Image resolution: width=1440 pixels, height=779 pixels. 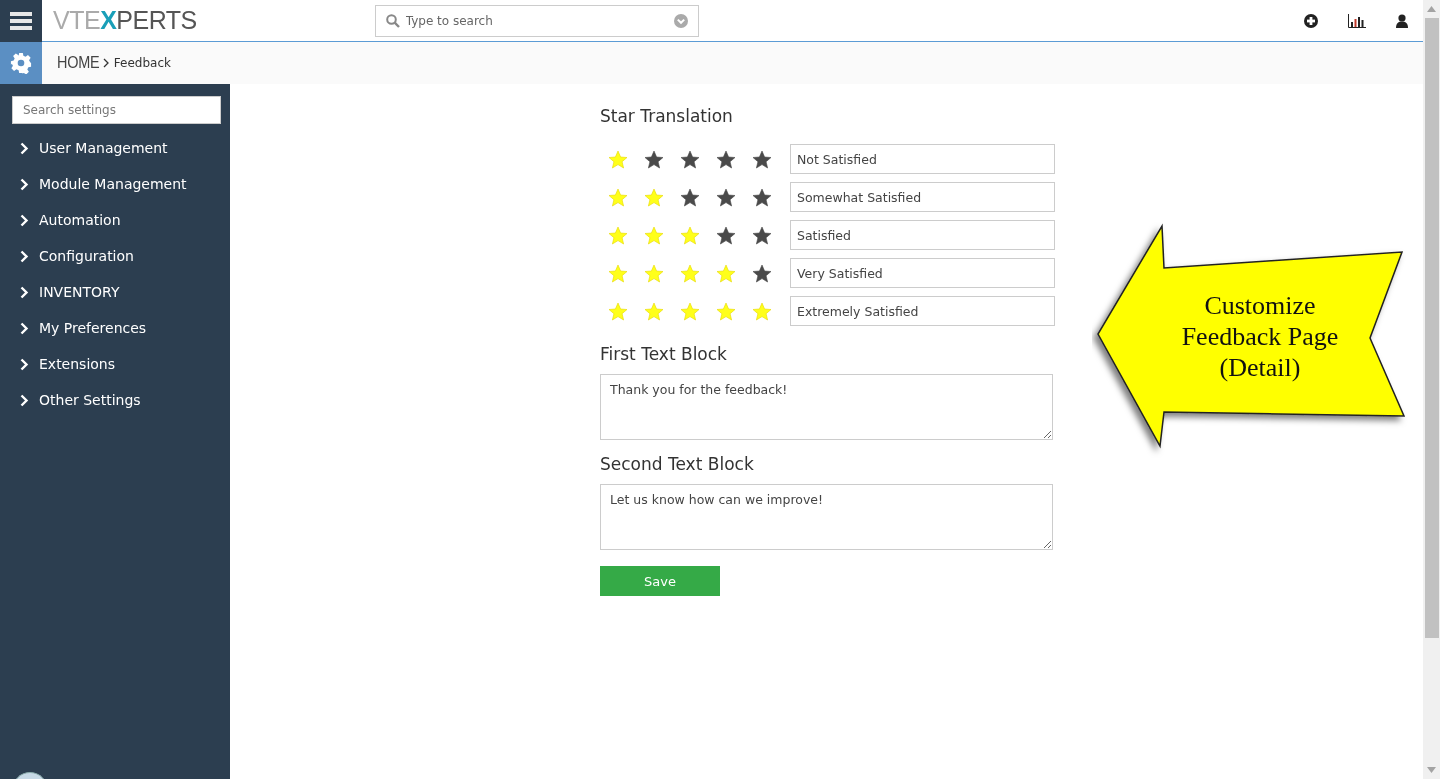 I want to click on breadcrumb-link: HOME, so click(x=78, y=63).